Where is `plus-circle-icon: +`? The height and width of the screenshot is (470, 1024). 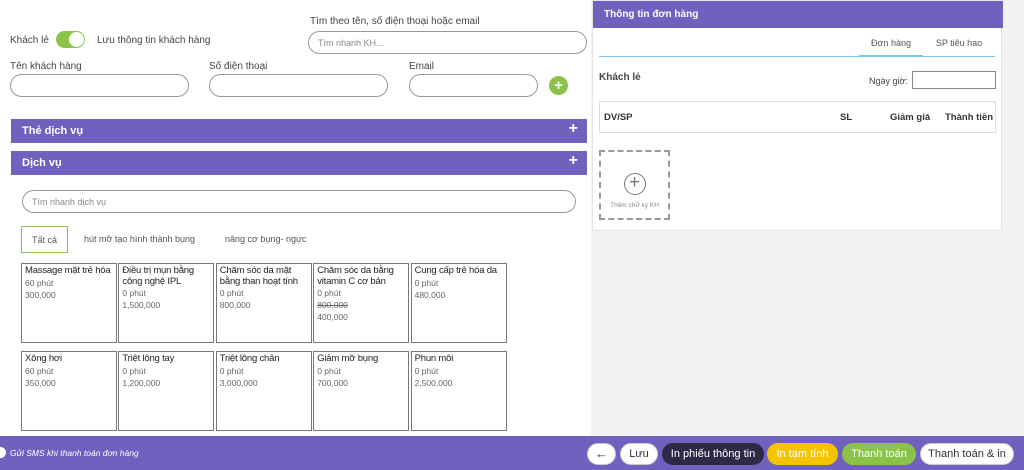 plus-circle-icon: + is located at coordinates (634, 184).